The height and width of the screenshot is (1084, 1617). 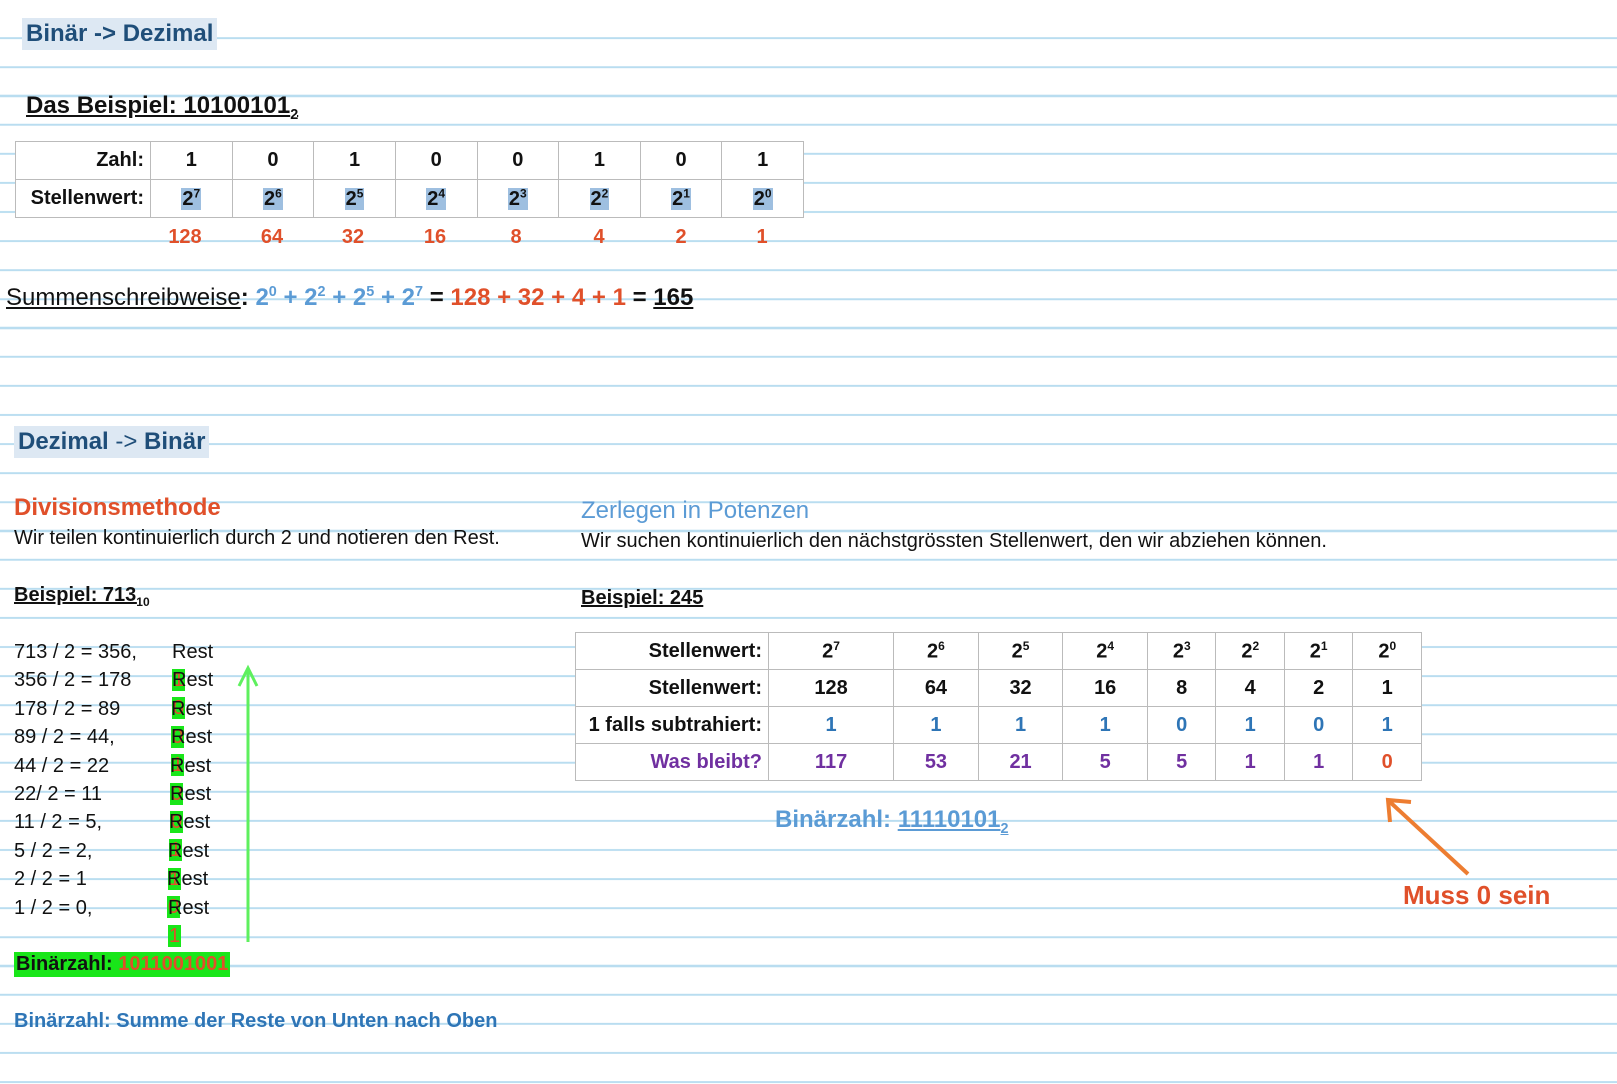 I want to click on division-step: 11 / 2 = 5, Rest 1, so click(x=112, y=835).